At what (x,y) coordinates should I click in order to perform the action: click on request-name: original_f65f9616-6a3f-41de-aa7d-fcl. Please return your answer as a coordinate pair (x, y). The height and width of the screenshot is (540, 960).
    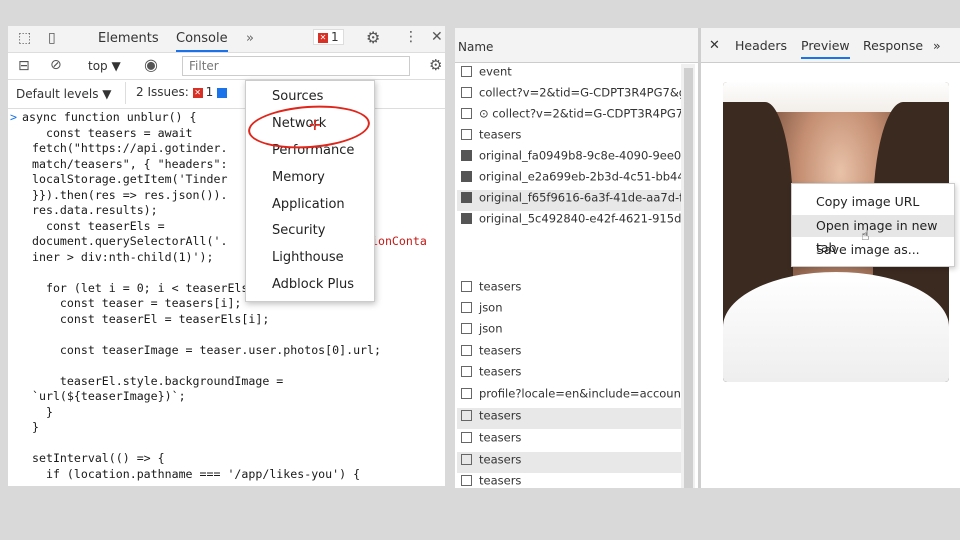
    Looking at the image, I should click on (580, 197).